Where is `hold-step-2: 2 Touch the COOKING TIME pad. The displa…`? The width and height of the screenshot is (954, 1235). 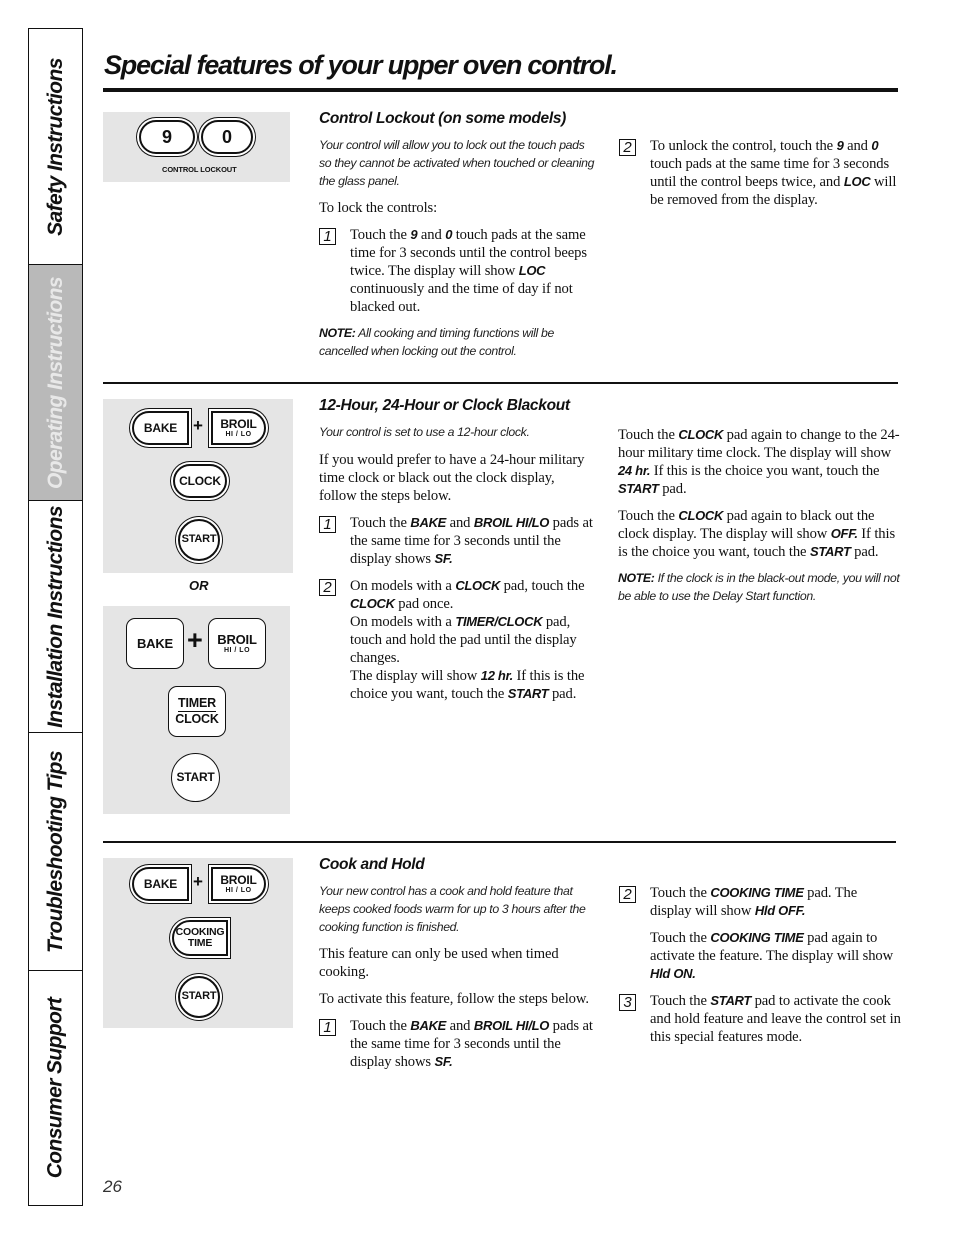 hold-step-2: 2 Touch the COOKING TIME pad. The displa… is located at coordinates (760, 902).